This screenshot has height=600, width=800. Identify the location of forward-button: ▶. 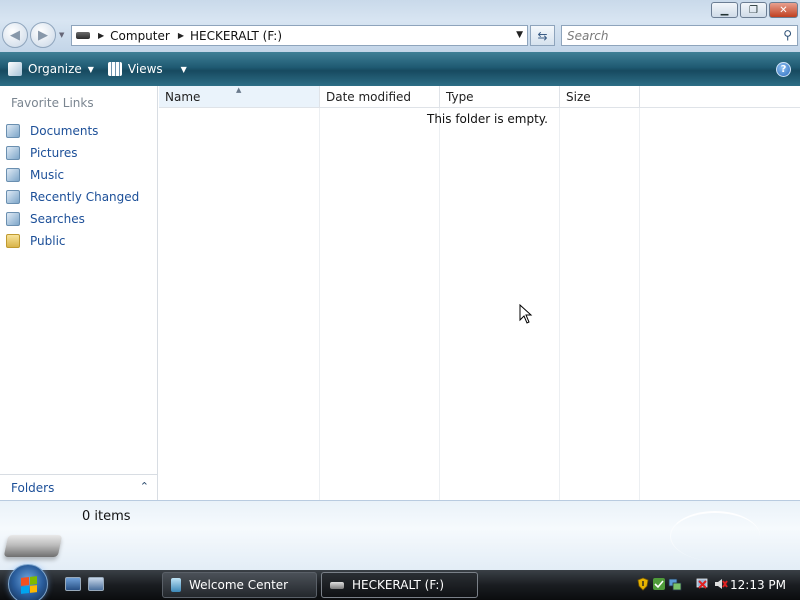
(43, 35).